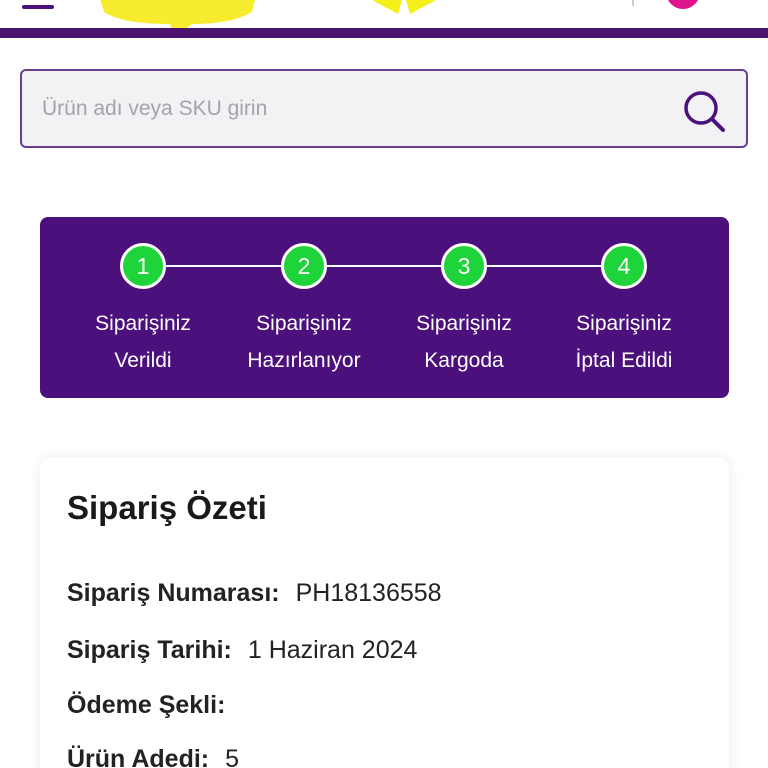 The width and height of the screenshot is (768, 768). What do you see at coordinates (352, 109) in the screenshot?
I see `search-input` at bounding box center [352, 109].